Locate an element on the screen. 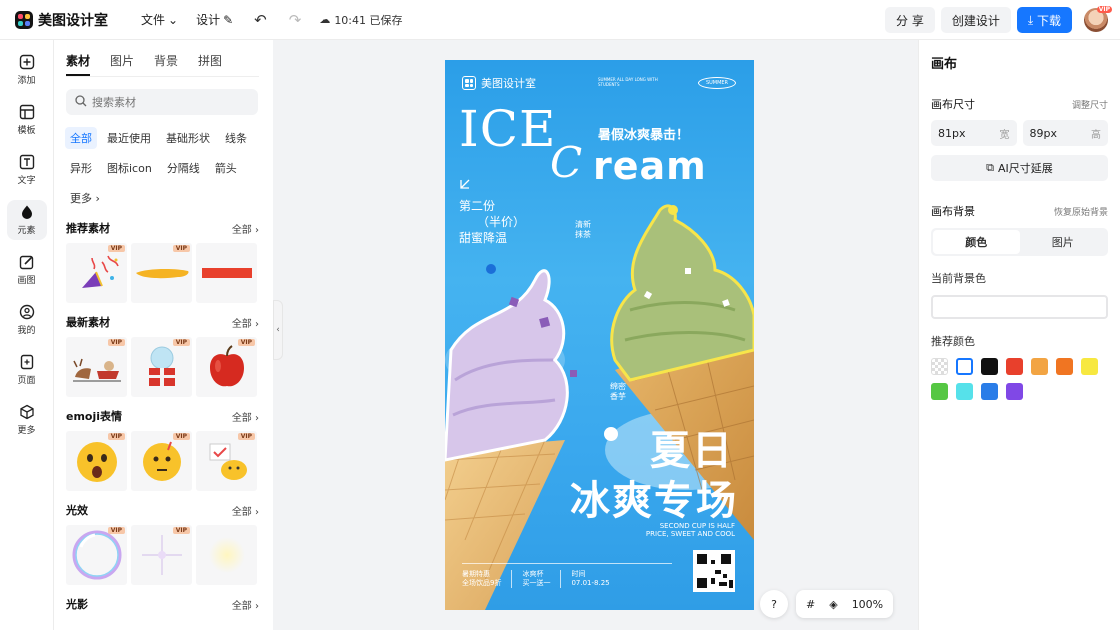  nav-elements-label: 元素 is located at coordinates (26, 231).